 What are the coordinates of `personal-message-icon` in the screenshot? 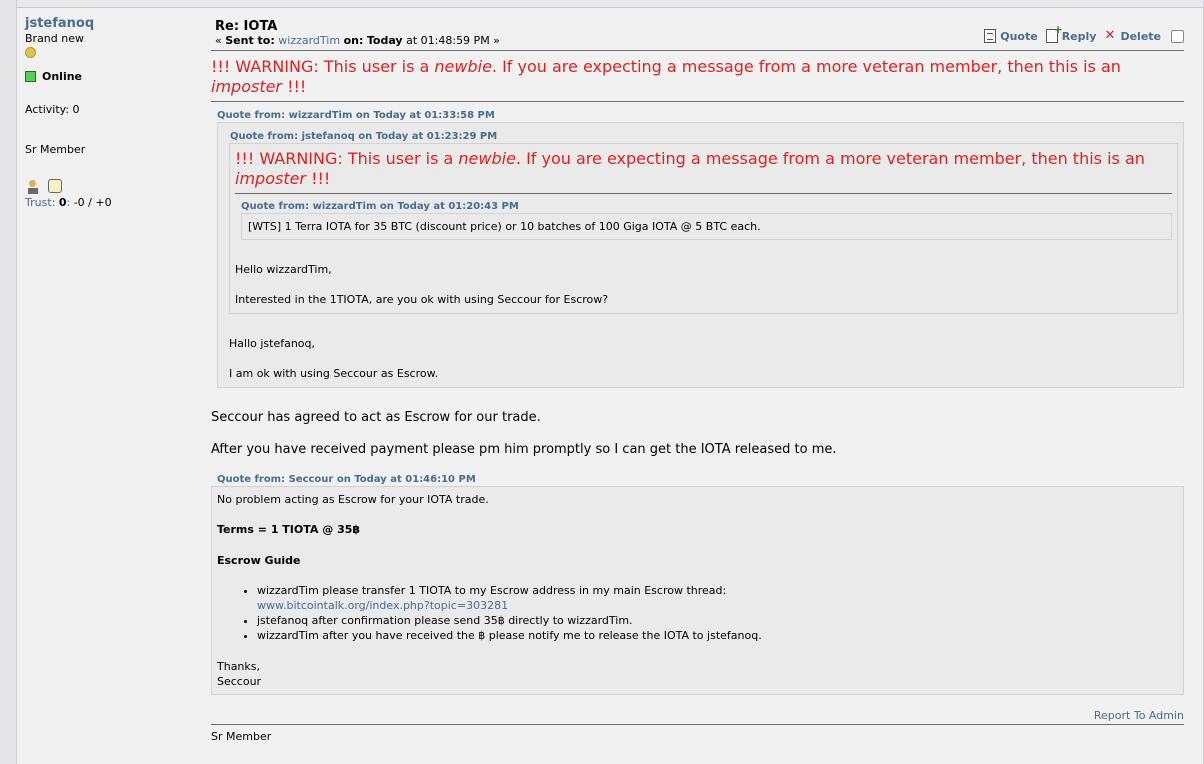 It's located at (55, 186).